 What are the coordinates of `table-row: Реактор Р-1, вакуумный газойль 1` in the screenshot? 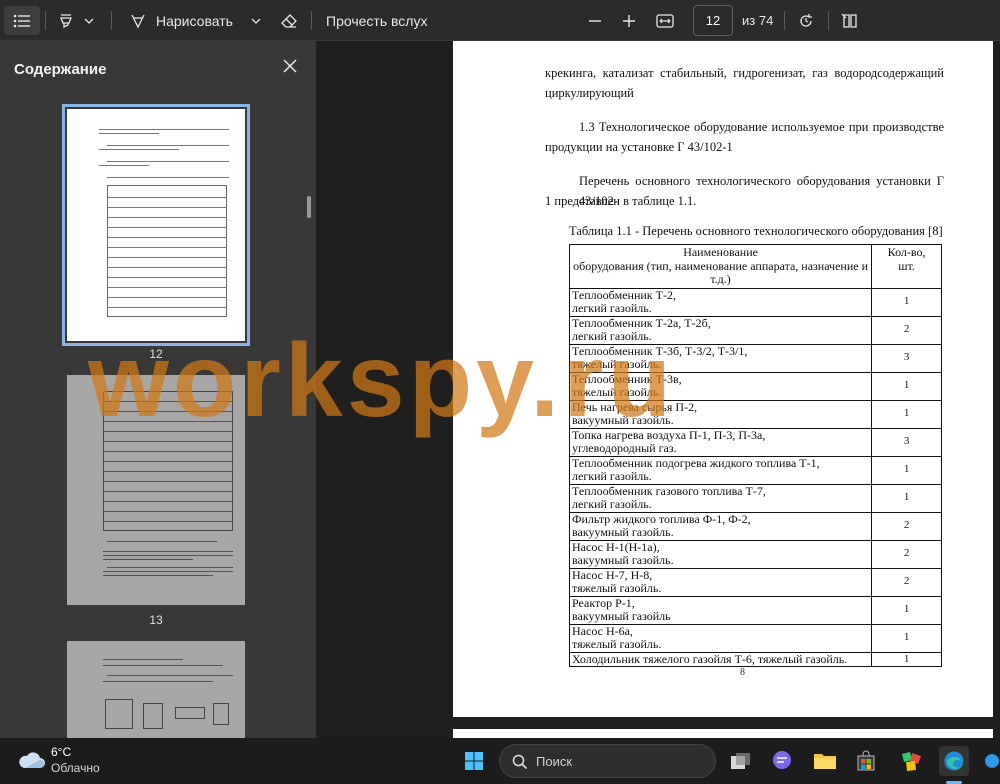 It's located at (755, 610).